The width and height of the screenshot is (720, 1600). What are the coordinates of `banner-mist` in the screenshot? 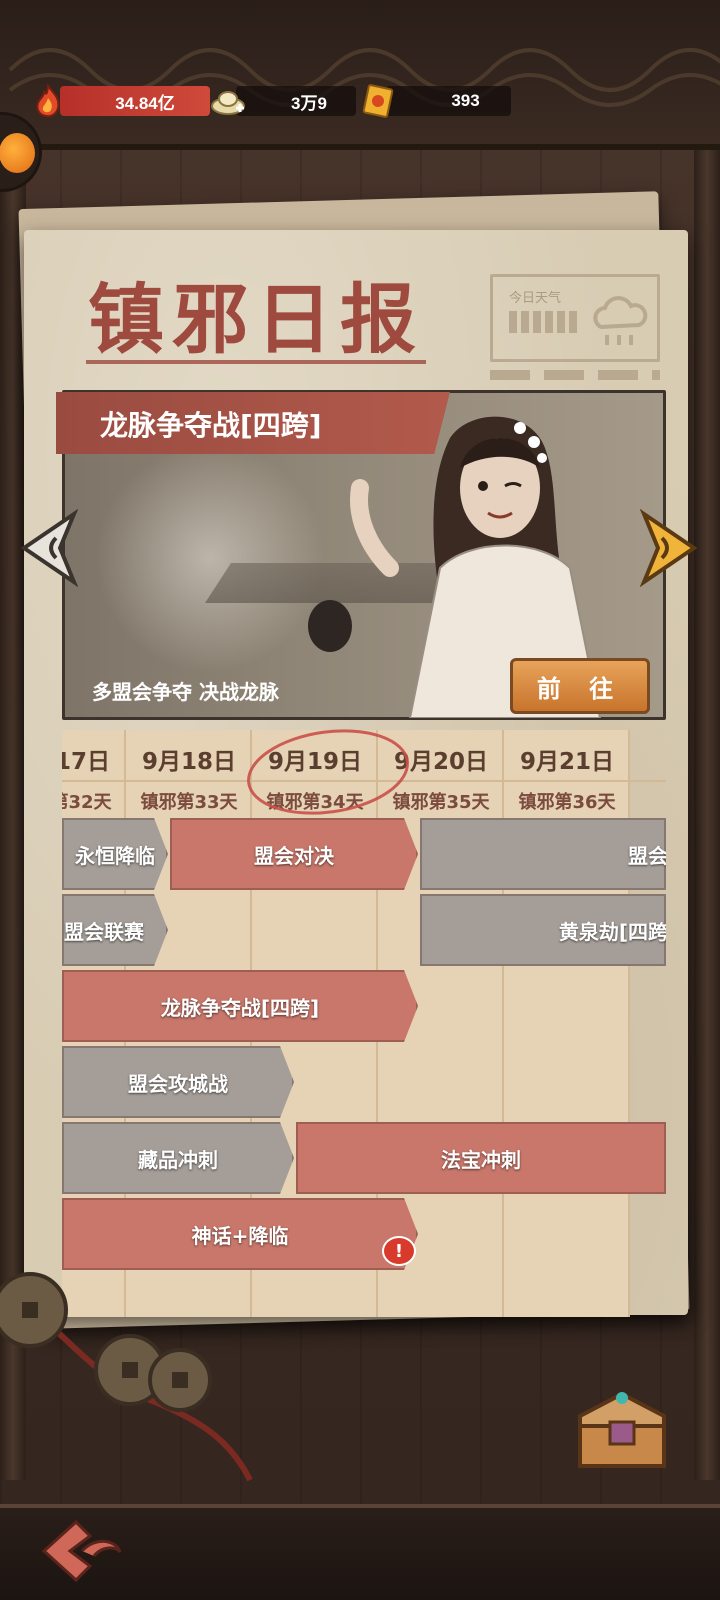 It's located at (210, 558).